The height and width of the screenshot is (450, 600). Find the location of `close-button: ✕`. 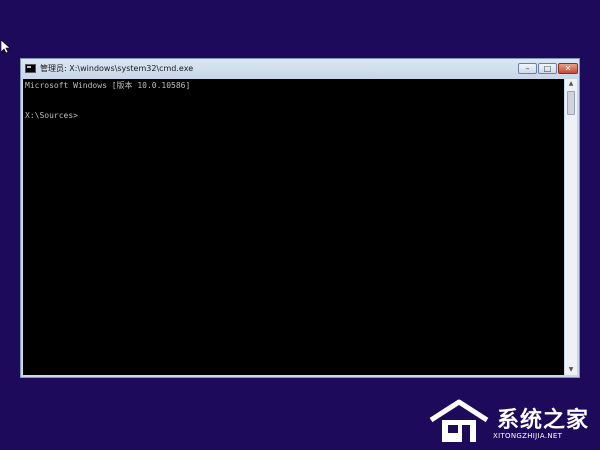

close-button: ✕ is located at coordinates (568, 68).